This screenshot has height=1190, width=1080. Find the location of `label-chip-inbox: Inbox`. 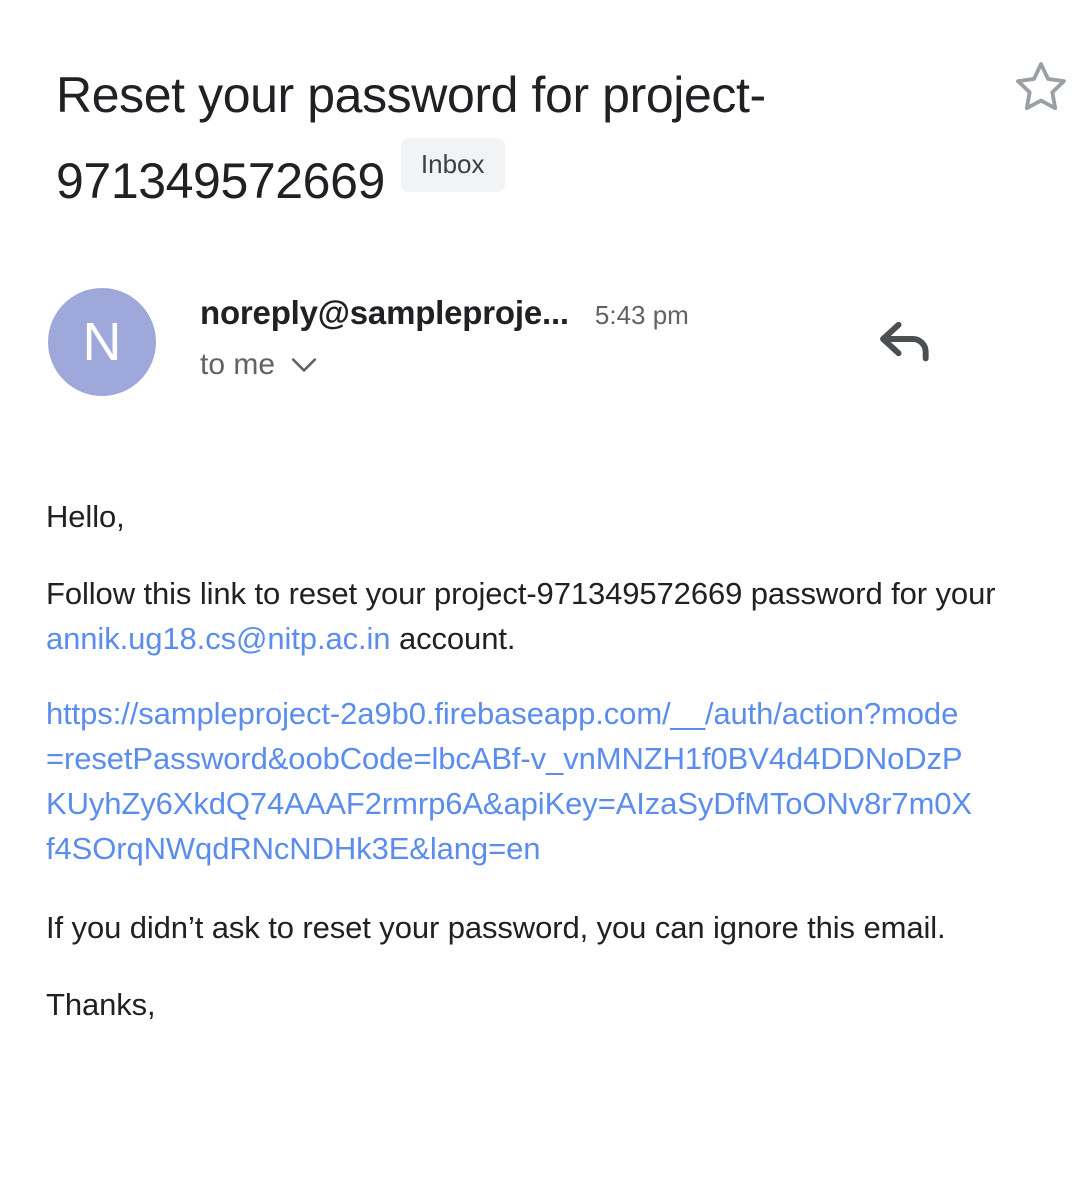

label-chip-inbox: Inbox is located at coordinates (452, 165).